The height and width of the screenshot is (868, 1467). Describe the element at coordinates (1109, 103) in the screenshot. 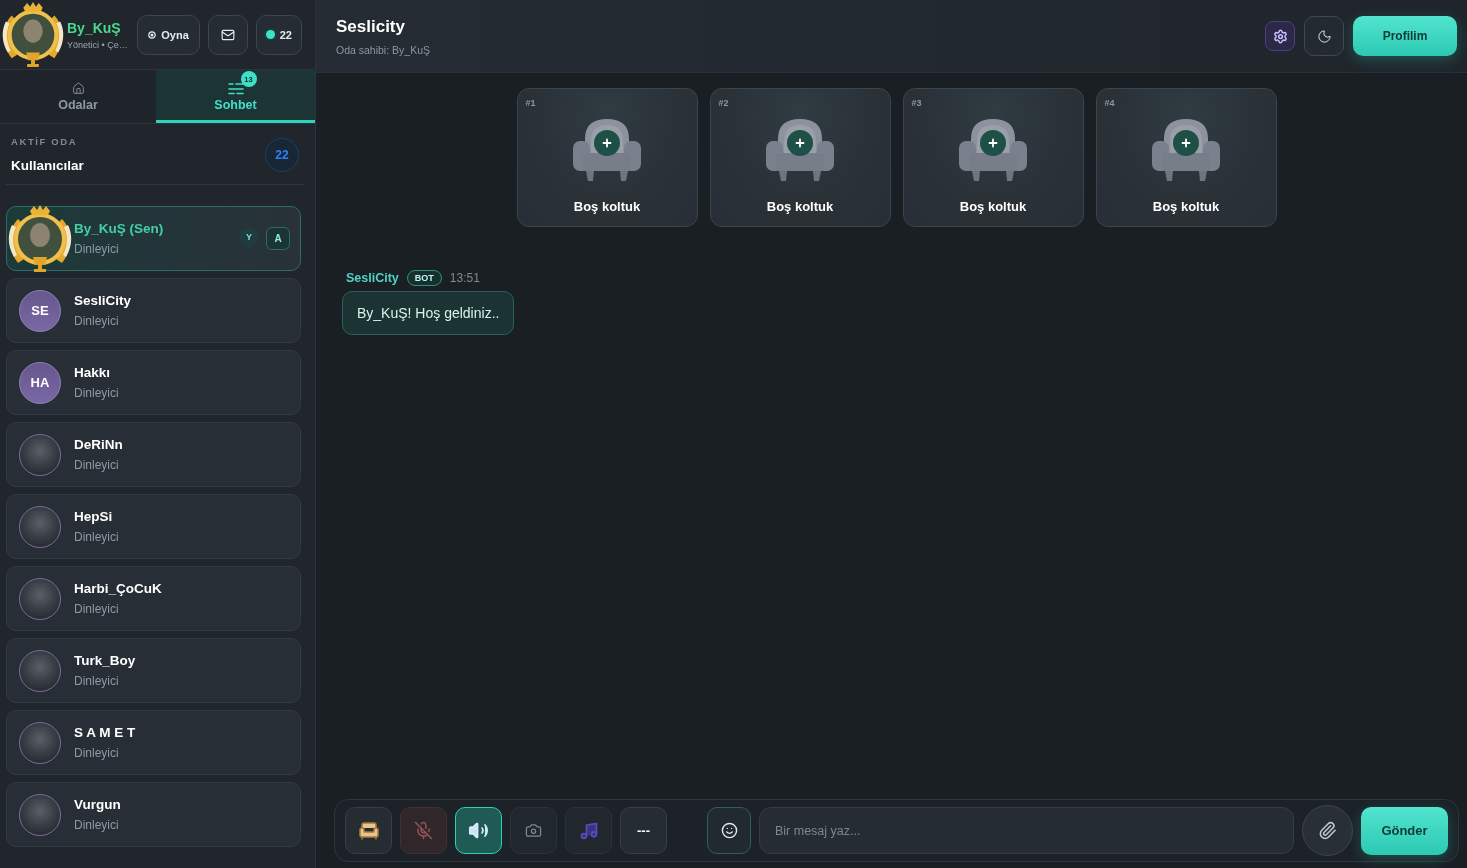

I see `seat-number: #4` at that location.